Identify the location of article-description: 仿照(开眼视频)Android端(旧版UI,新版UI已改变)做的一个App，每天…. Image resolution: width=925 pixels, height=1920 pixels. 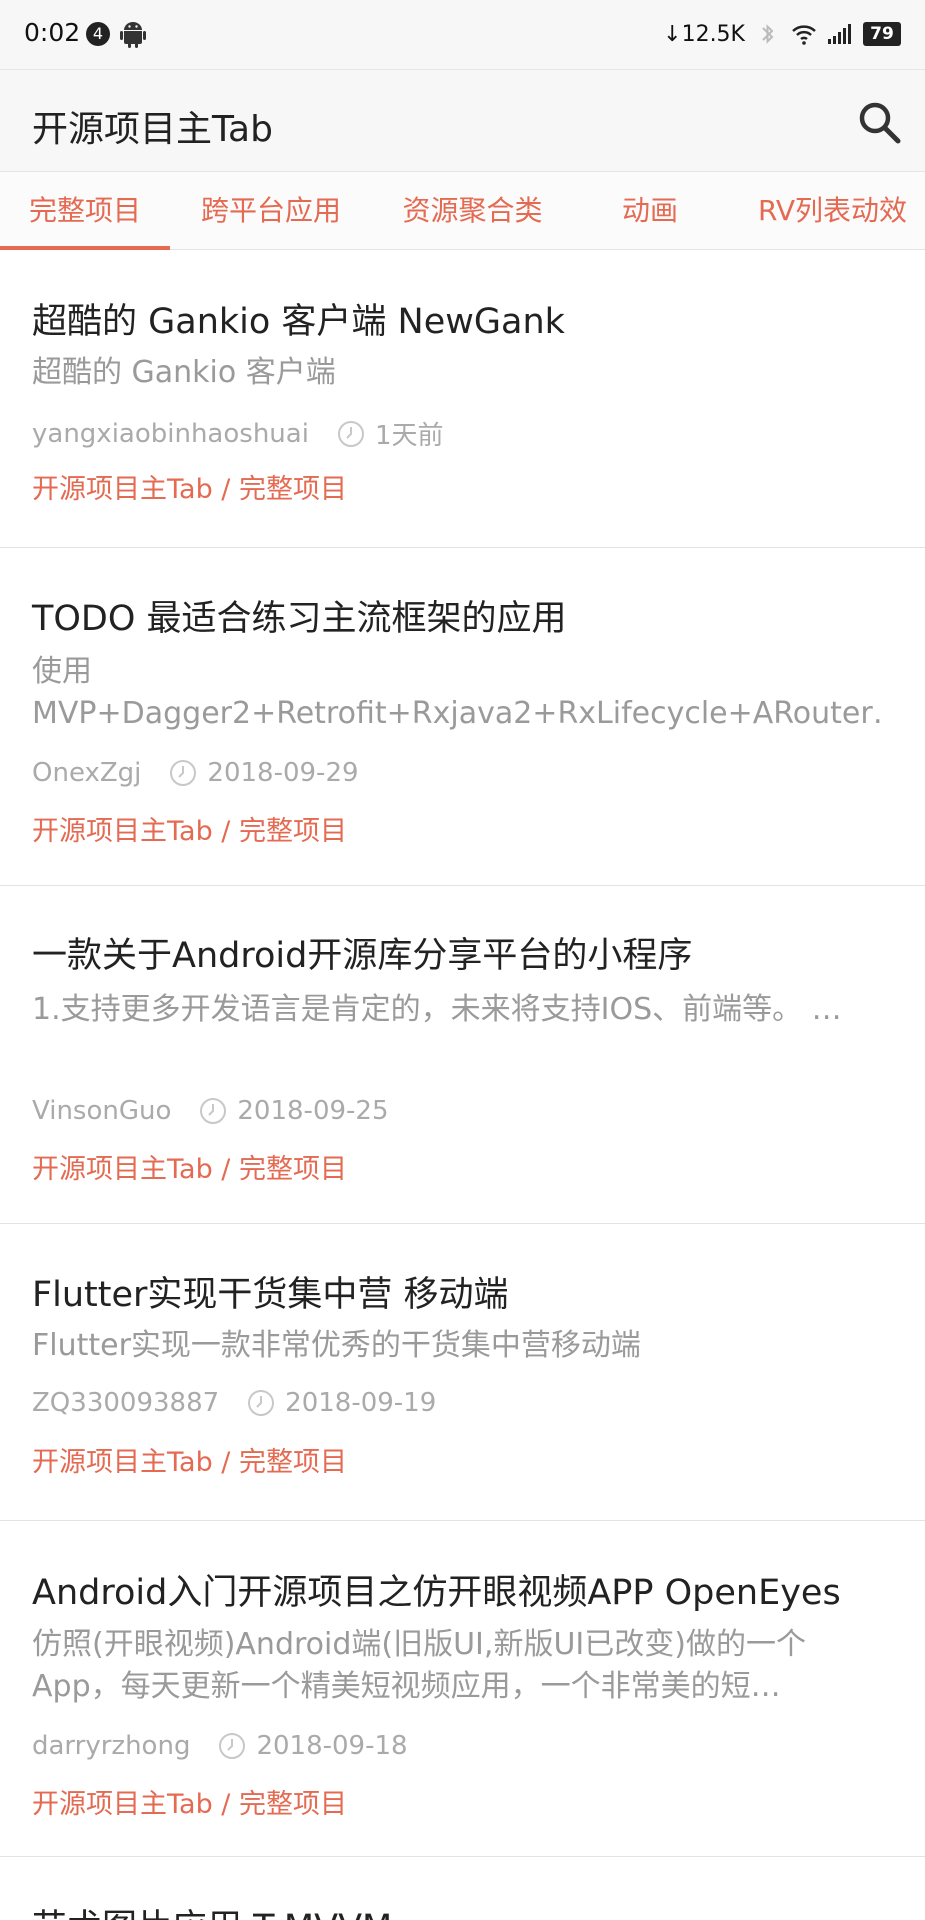
(419, 1665).